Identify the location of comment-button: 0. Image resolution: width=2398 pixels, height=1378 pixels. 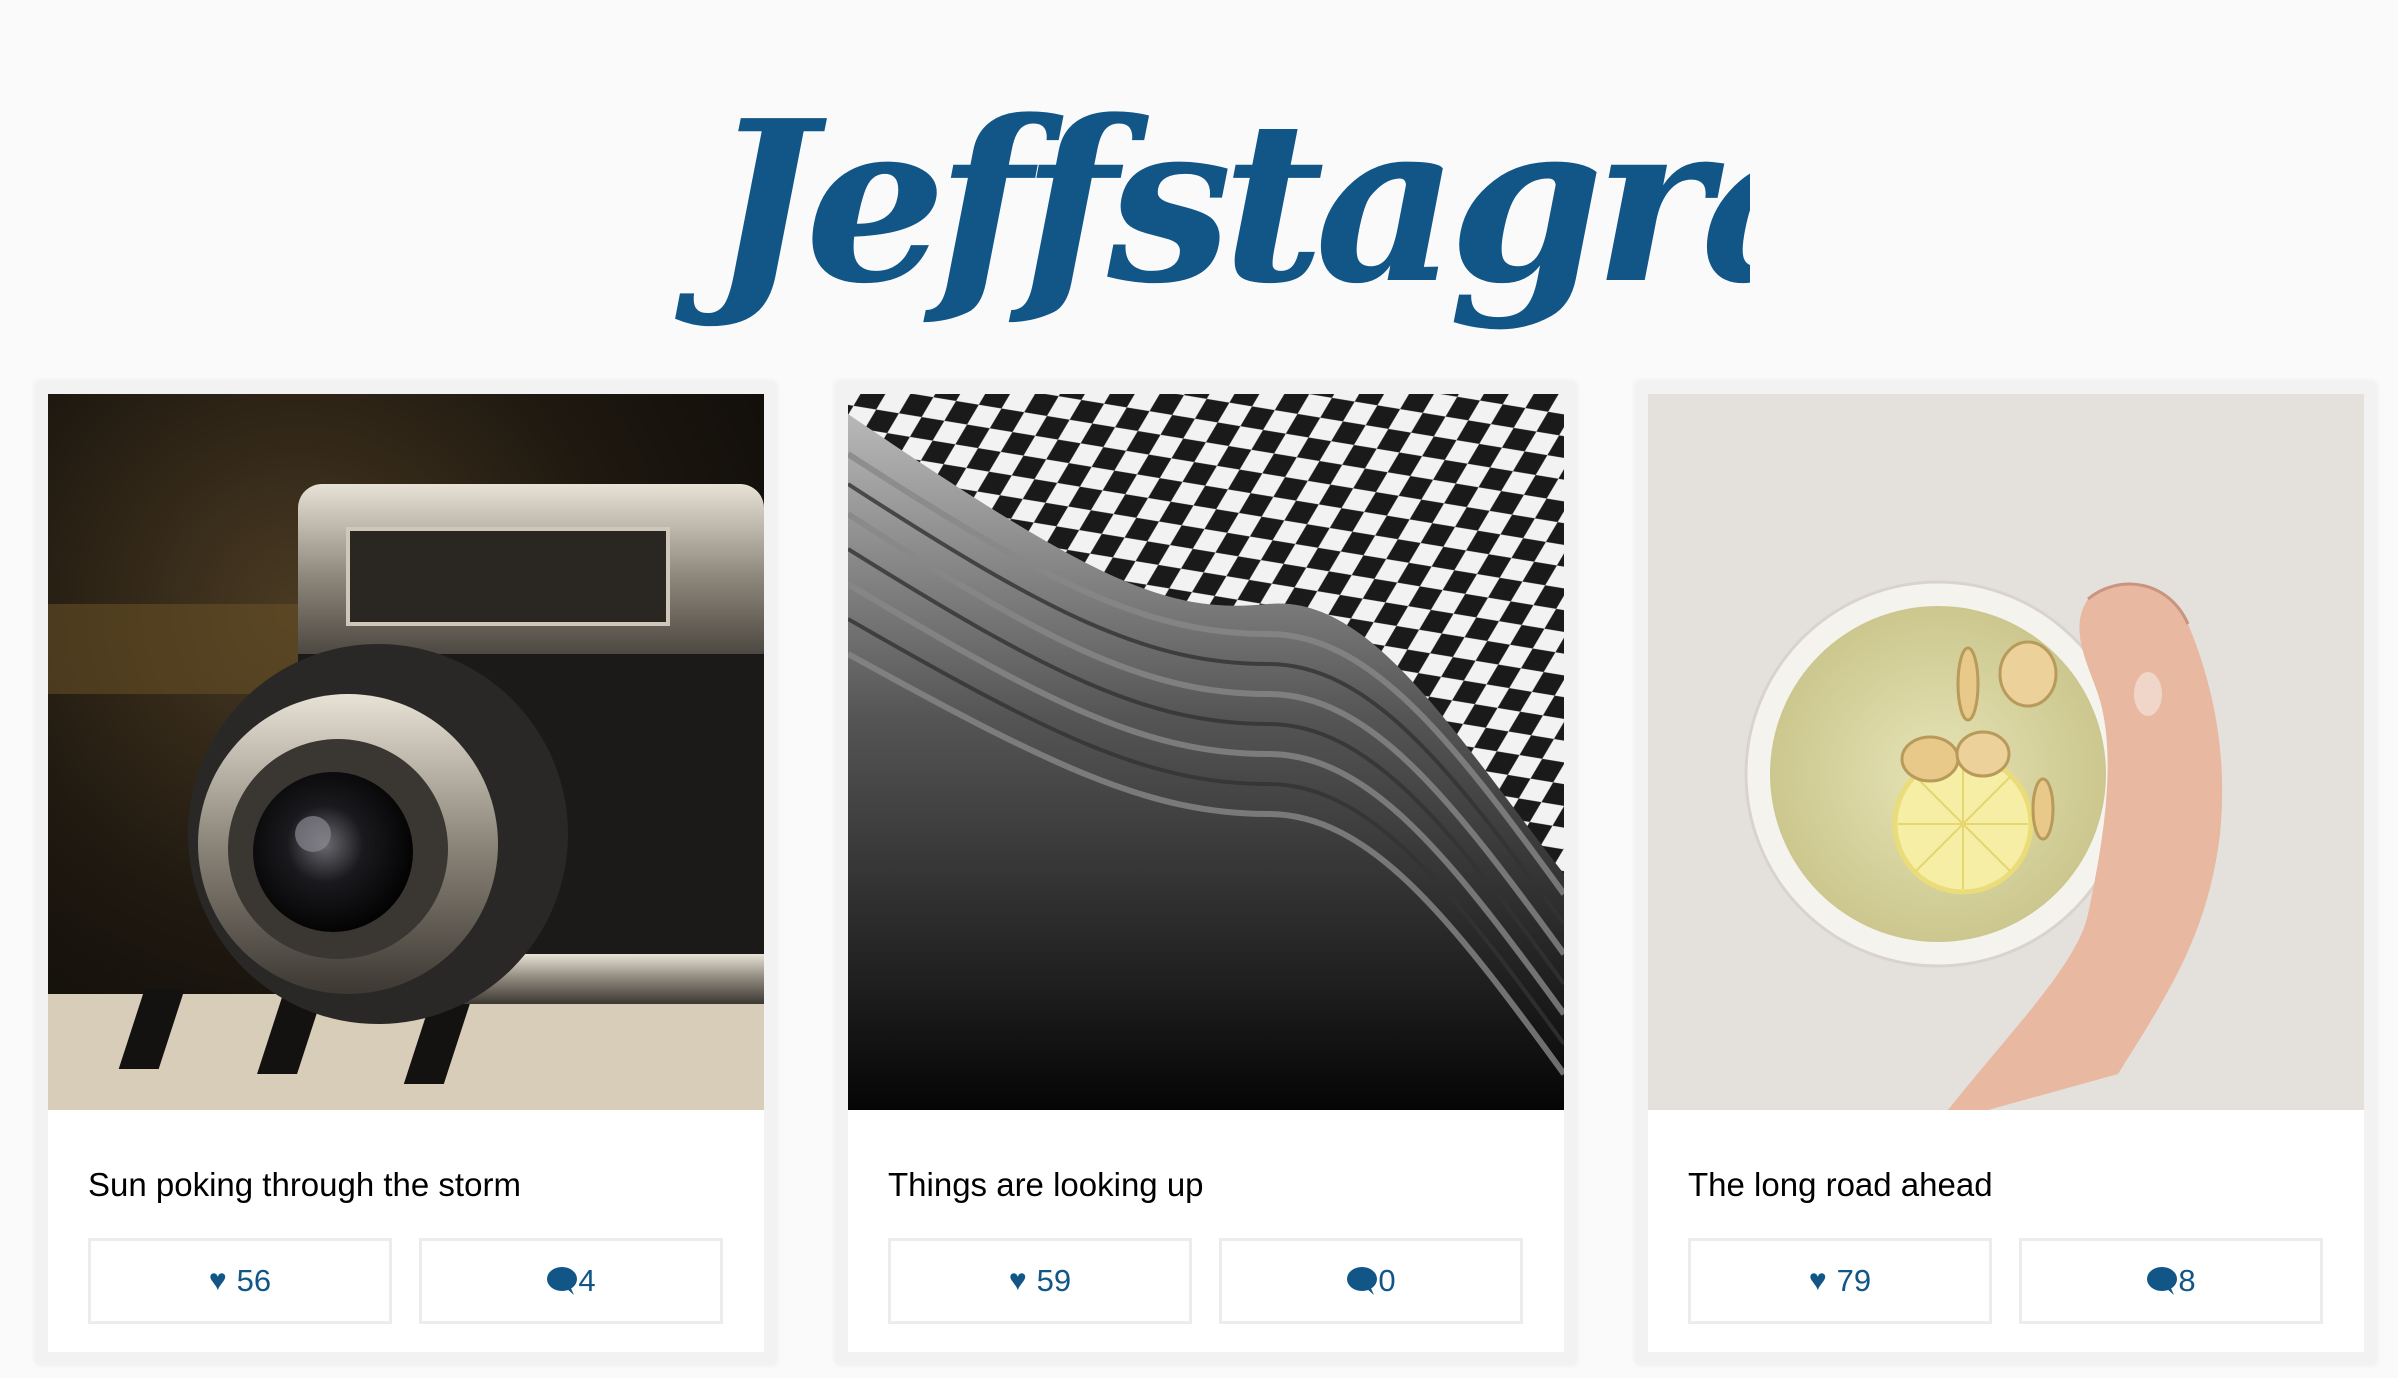
(1371, 1281).